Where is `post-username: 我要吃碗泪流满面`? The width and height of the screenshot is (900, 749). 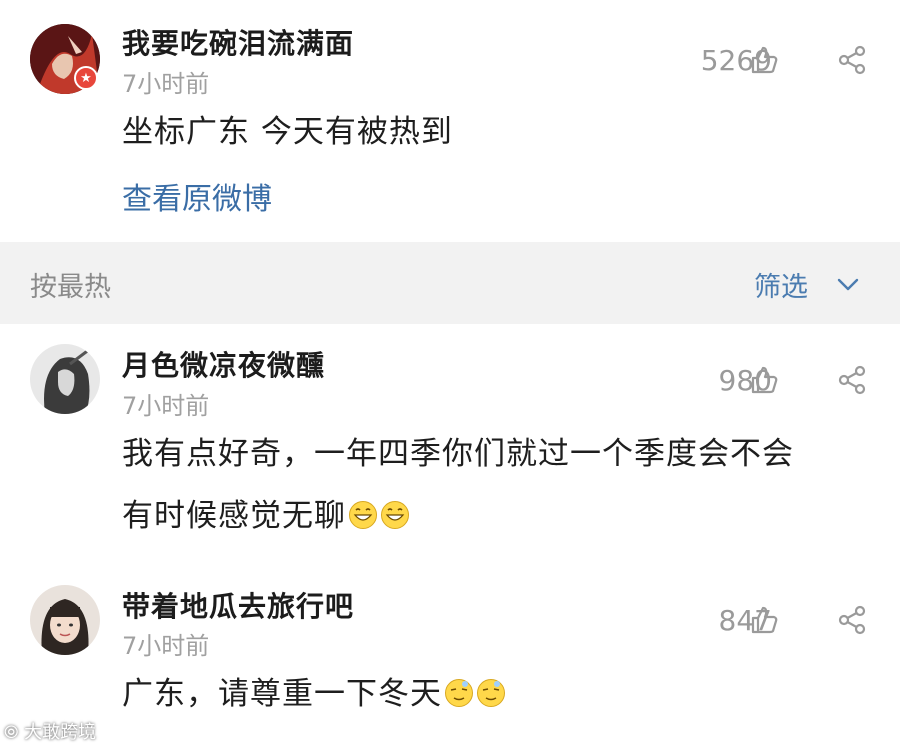 post-username: 我要吃碗泪流满面 is located at coordinates (238, 42).